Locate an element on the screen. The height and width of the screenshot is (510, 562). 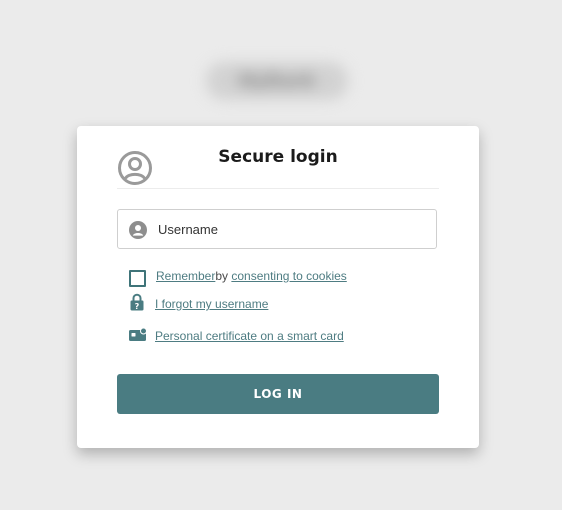
certificate-link: Personal certificate on a smart card is located at coordinates (249, 336).